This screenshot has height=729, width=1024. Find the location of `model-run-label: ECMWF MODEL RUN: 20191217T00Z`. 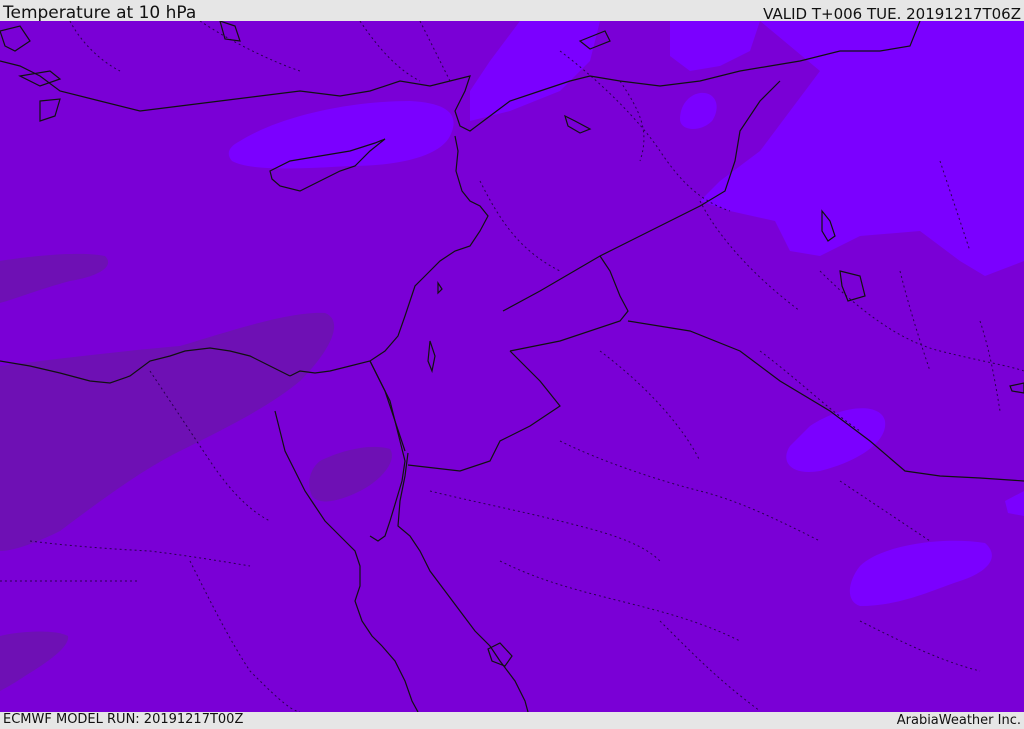

model-run-label: ECMWF MODEL RUN: 20191217T00Z is located at coordinates (123, 719).